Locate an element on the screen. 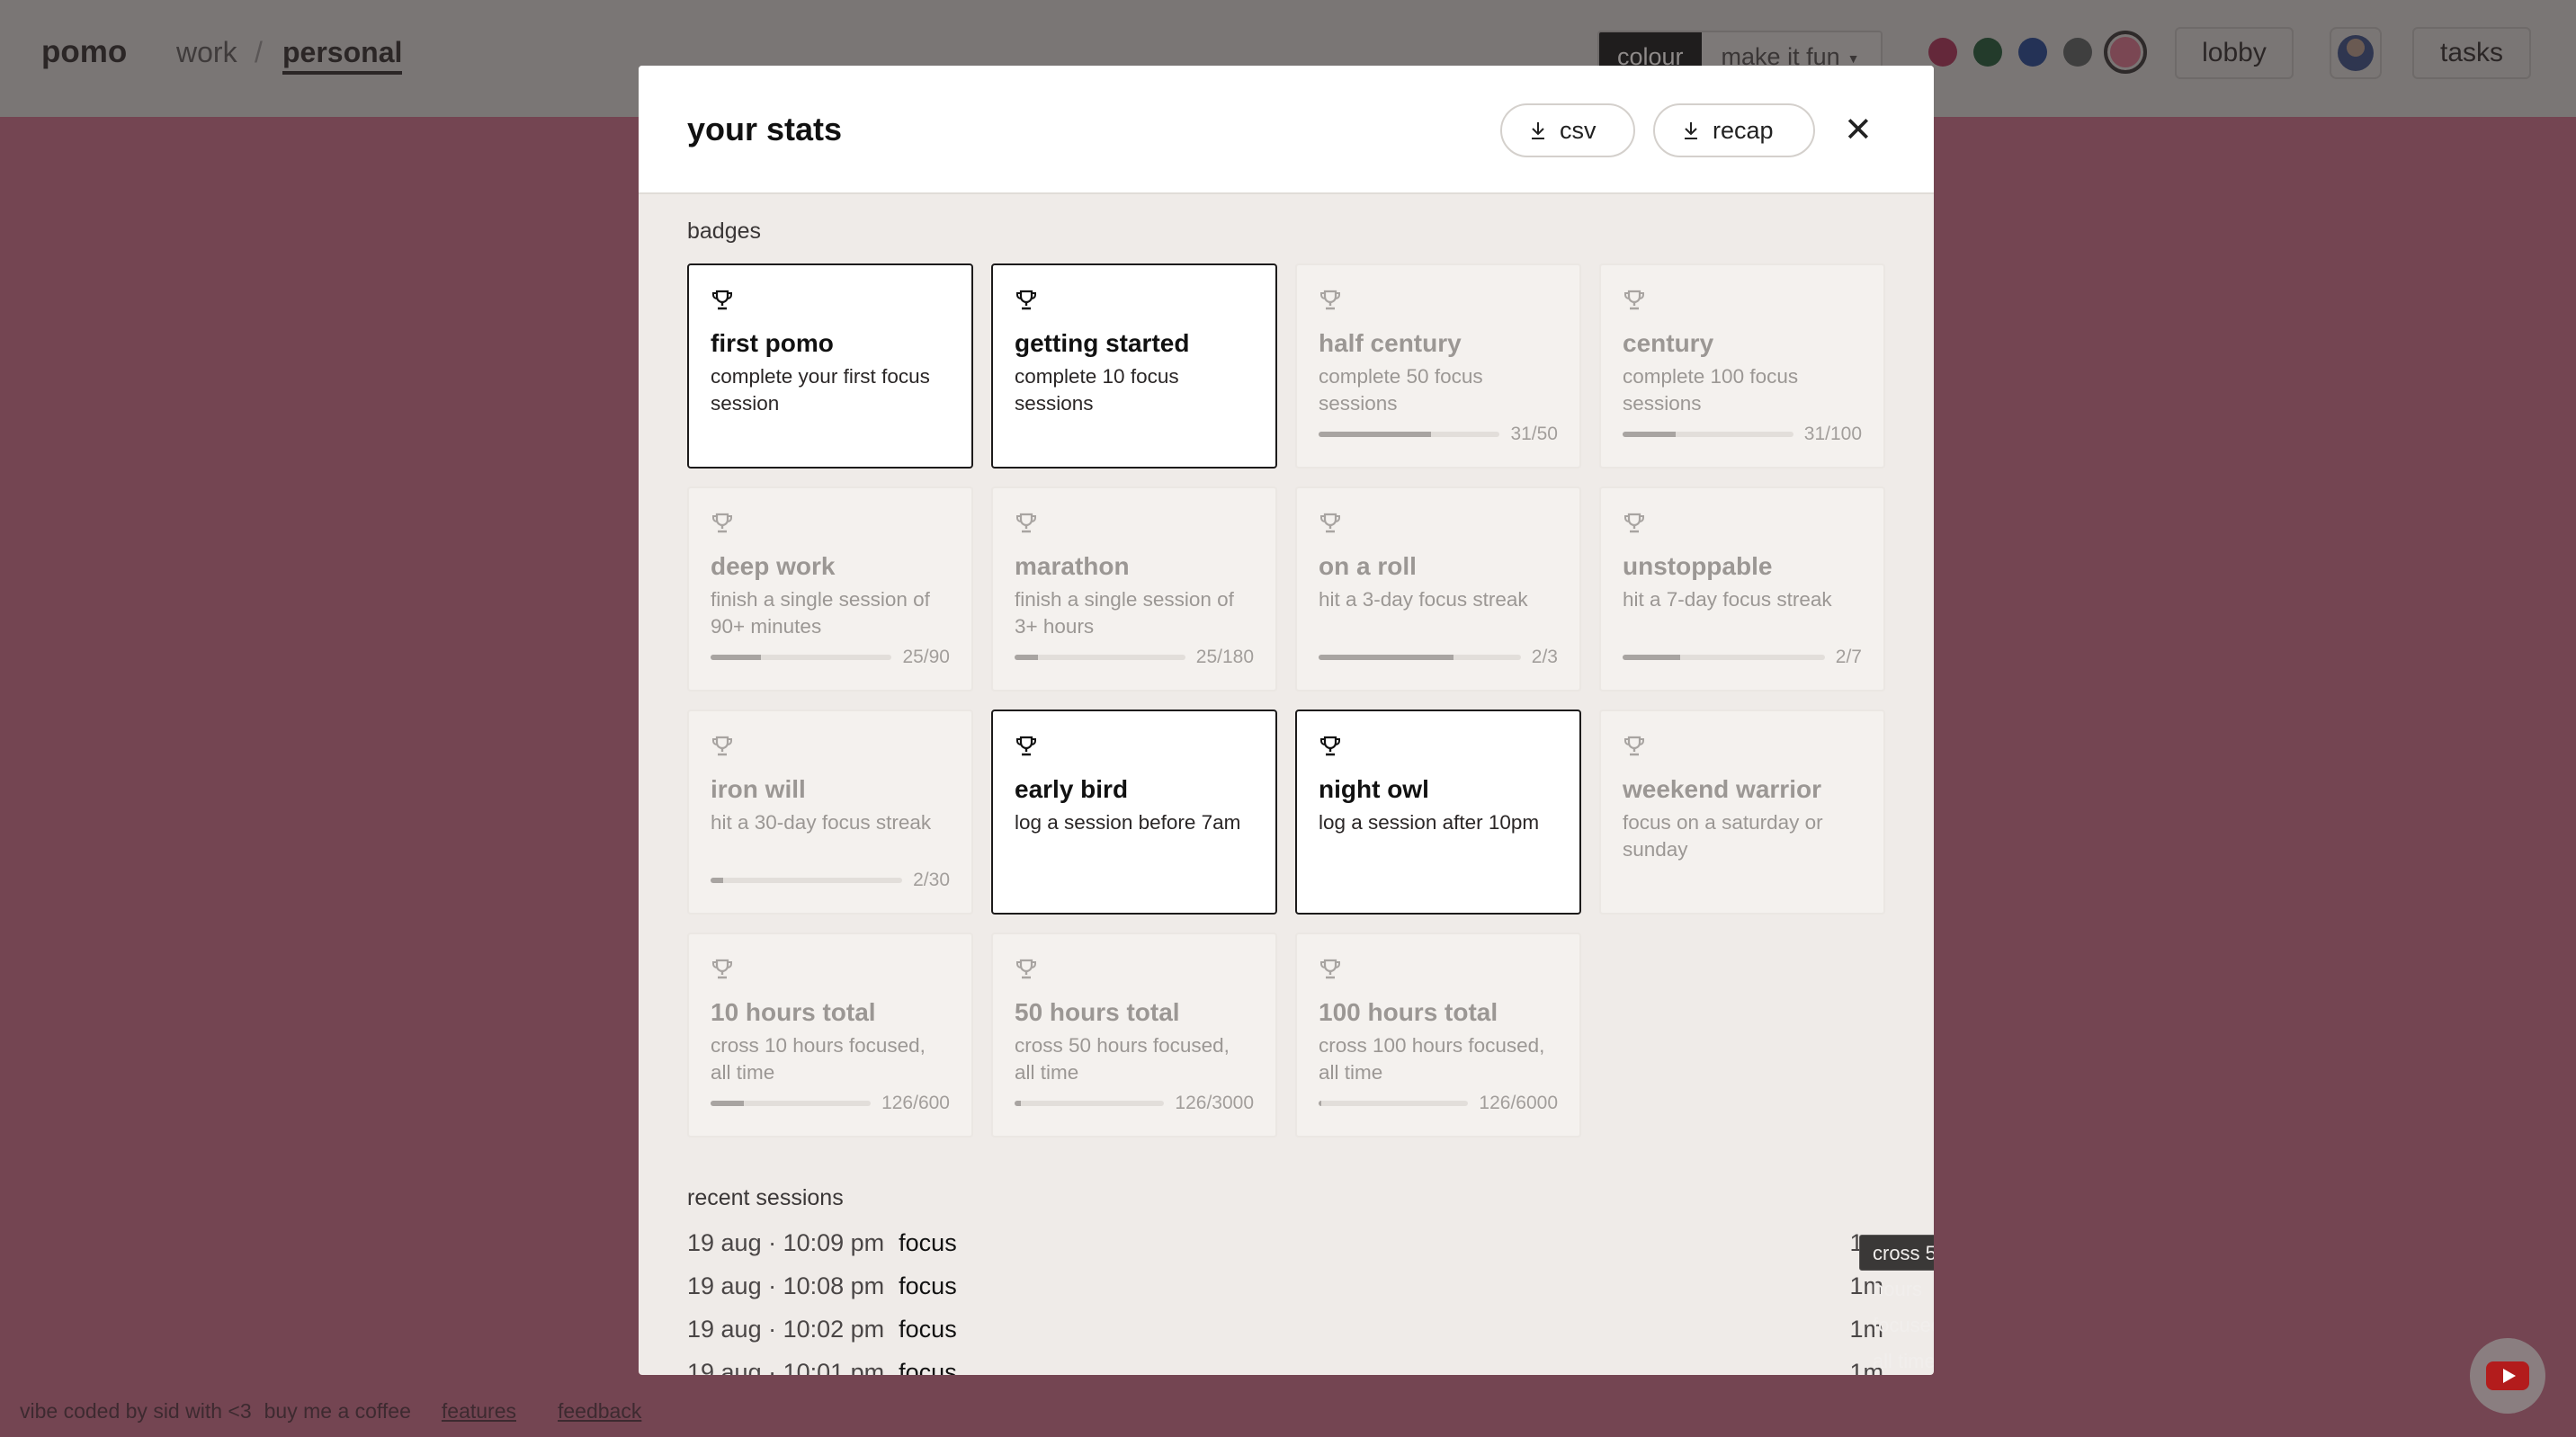  badge-progress: 126/3000 is located at coordinates (1134, 1103).